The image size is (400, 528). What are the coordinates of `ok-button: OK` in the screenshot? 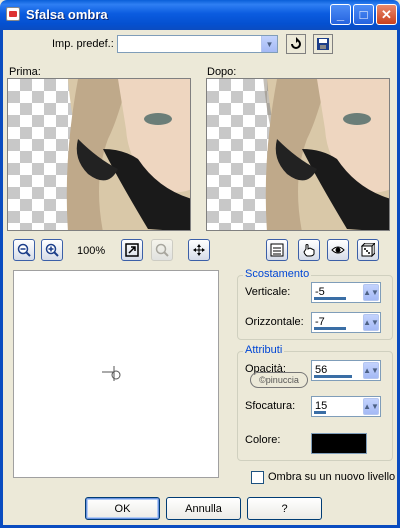 It's located at (122, 508).